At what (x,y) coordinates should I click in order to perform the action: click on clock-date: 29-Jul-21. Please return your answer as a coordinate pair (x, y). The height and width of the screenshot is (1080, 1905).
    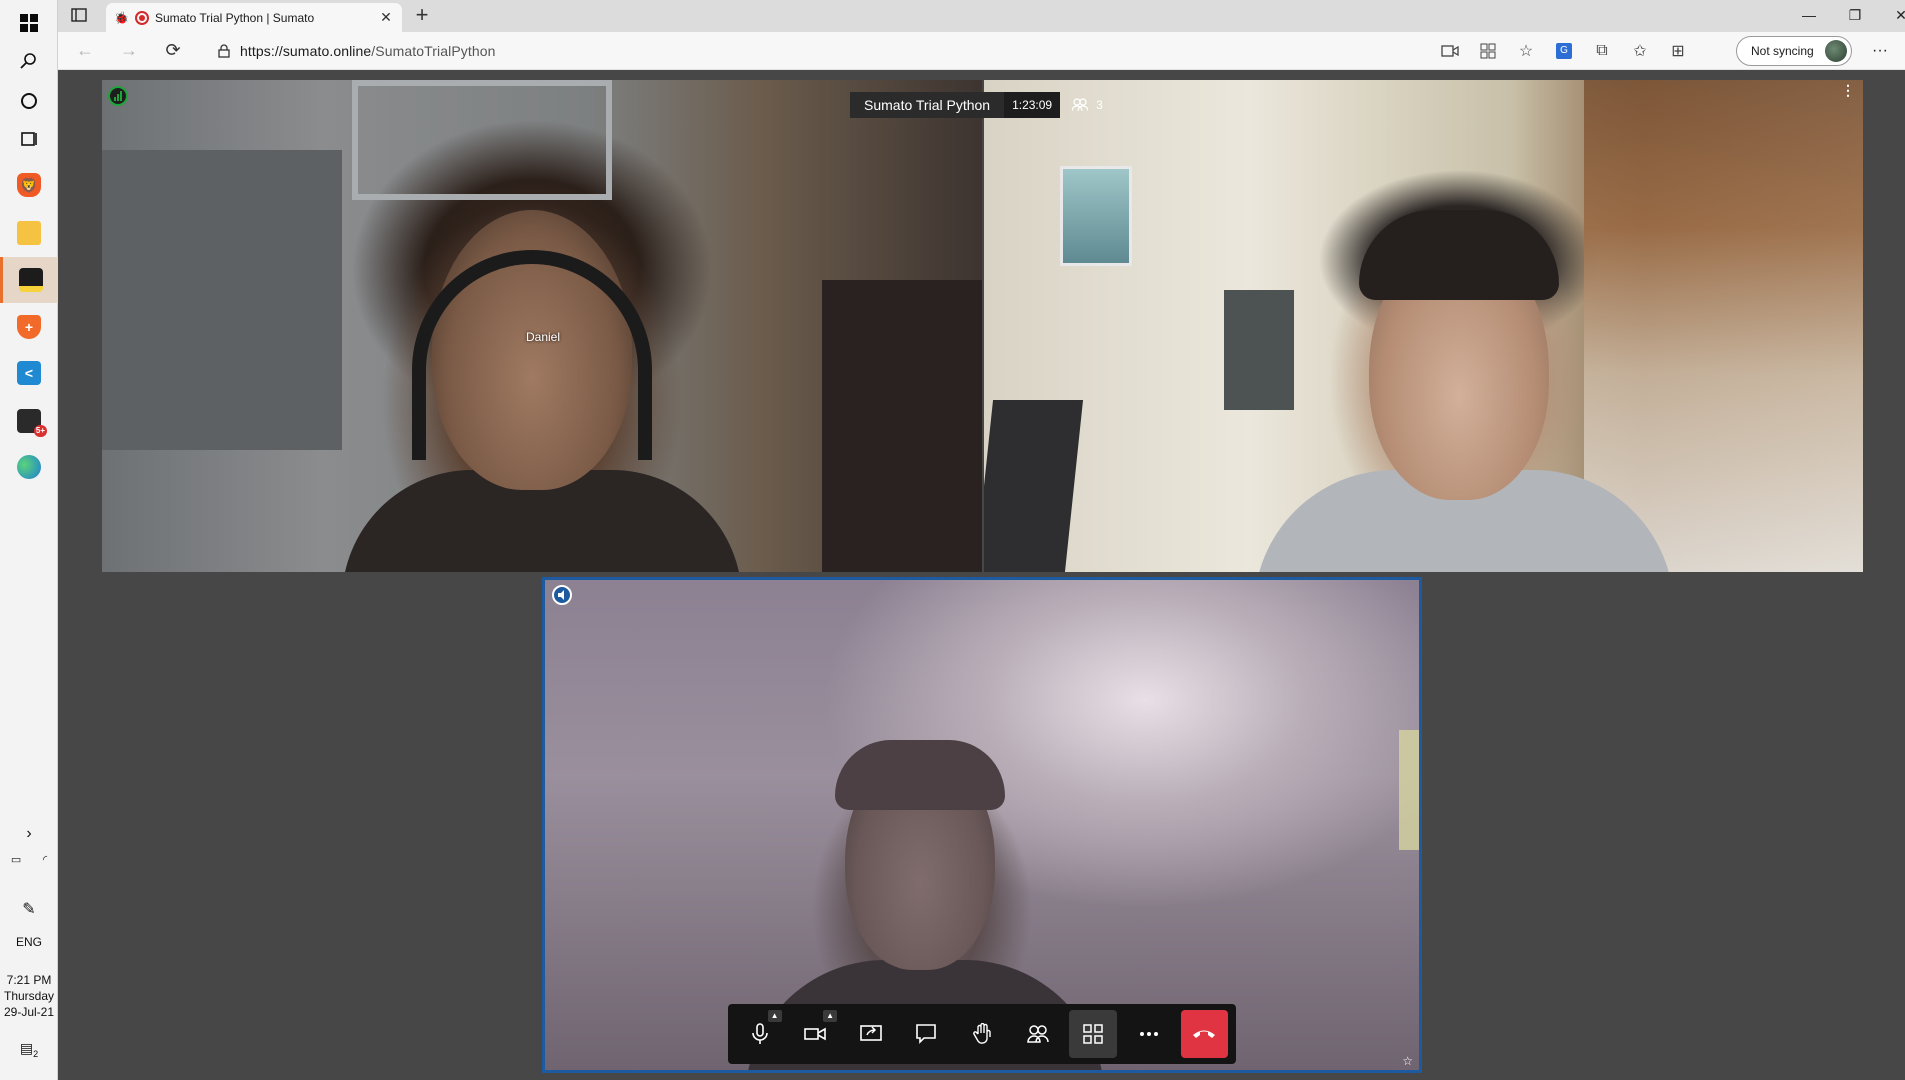
    Looking at the image, I should click on (29, 1012).